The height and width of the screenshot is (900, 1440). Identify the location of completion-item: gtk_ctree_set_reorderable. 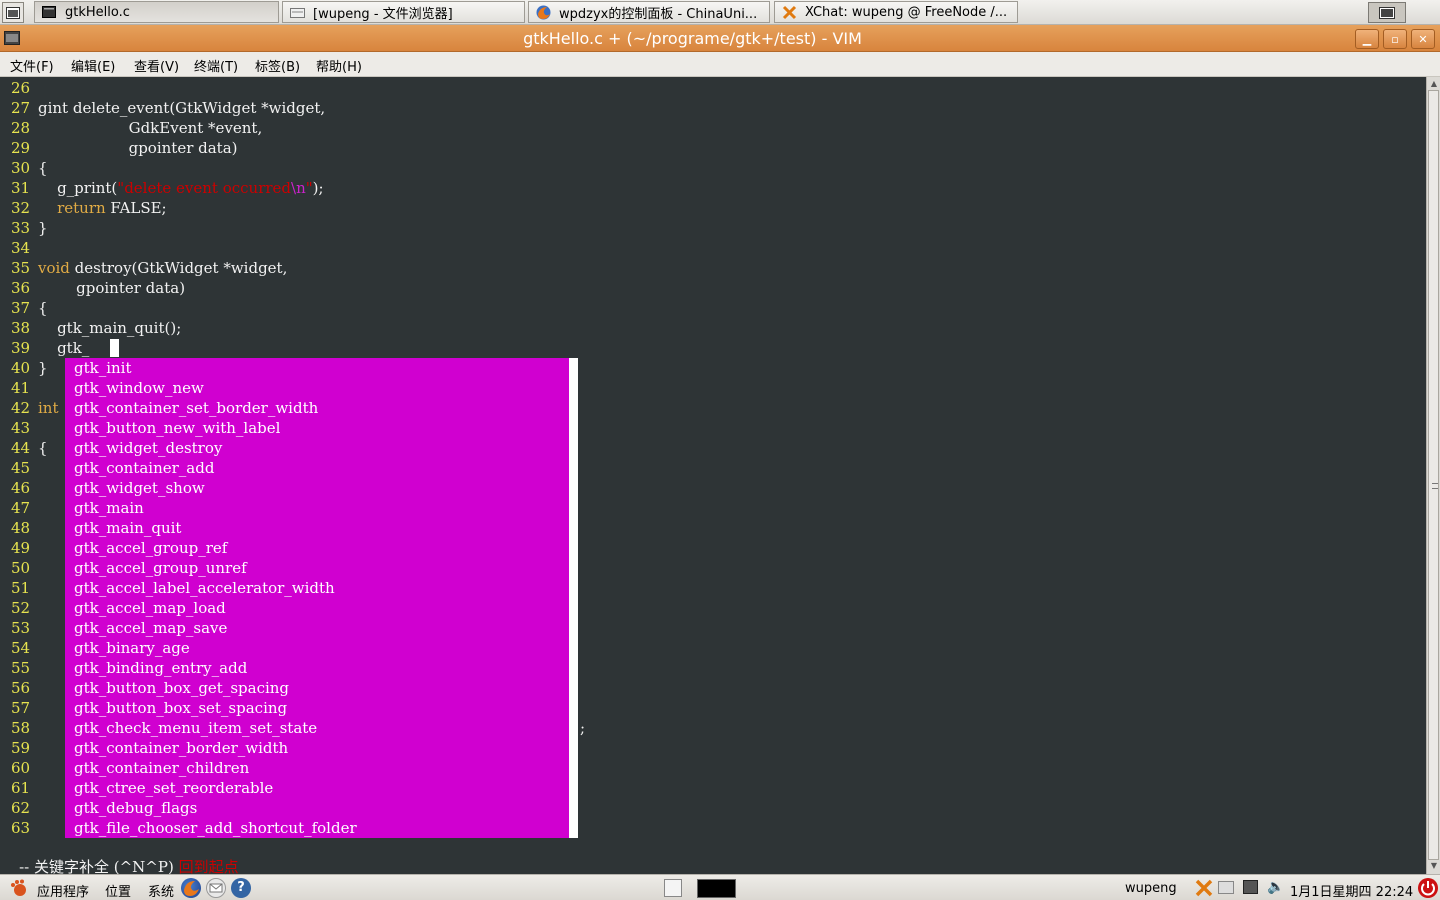
(173, 788).